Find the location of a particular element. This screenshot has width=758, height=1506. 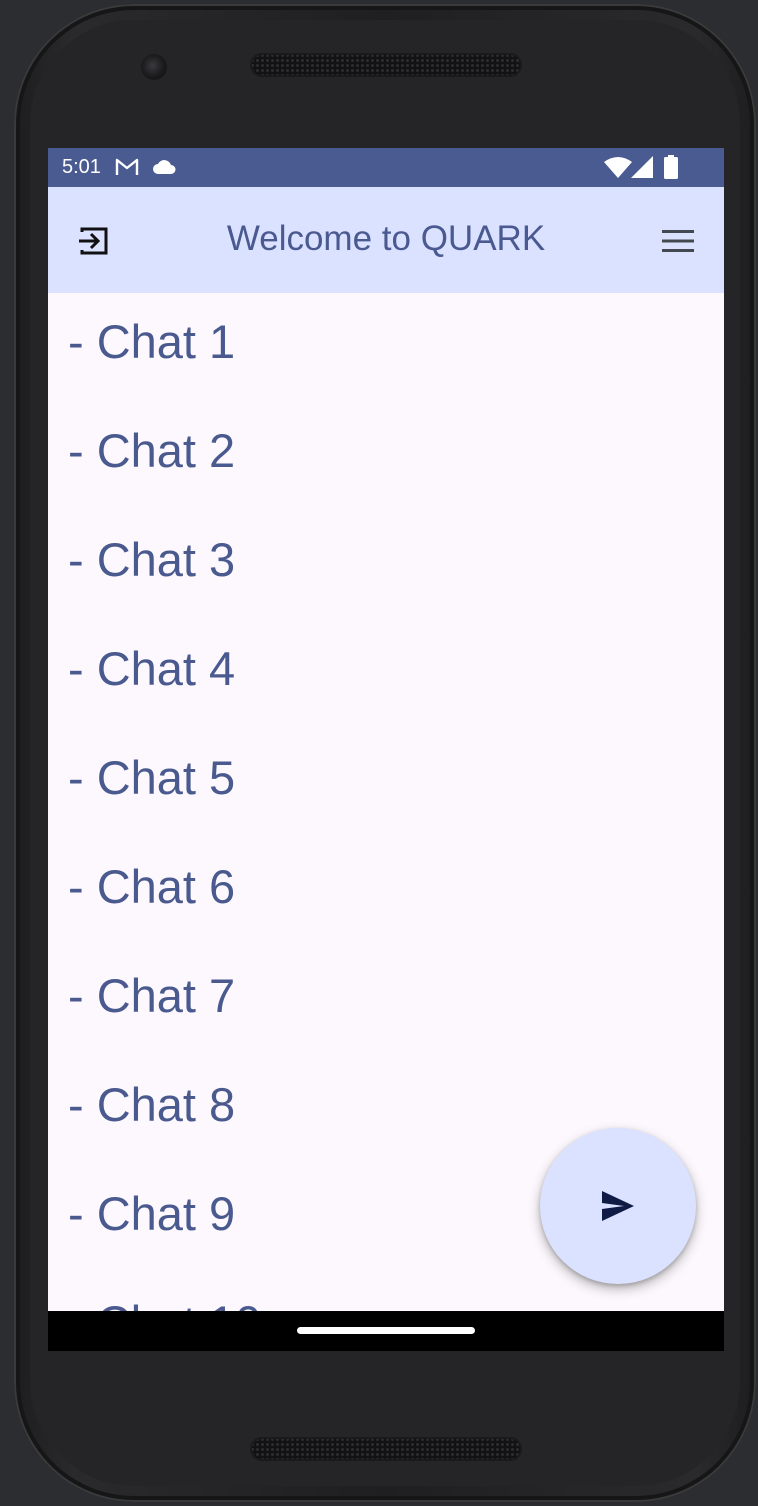

wifi-icon is located at coordinates (618, 169).